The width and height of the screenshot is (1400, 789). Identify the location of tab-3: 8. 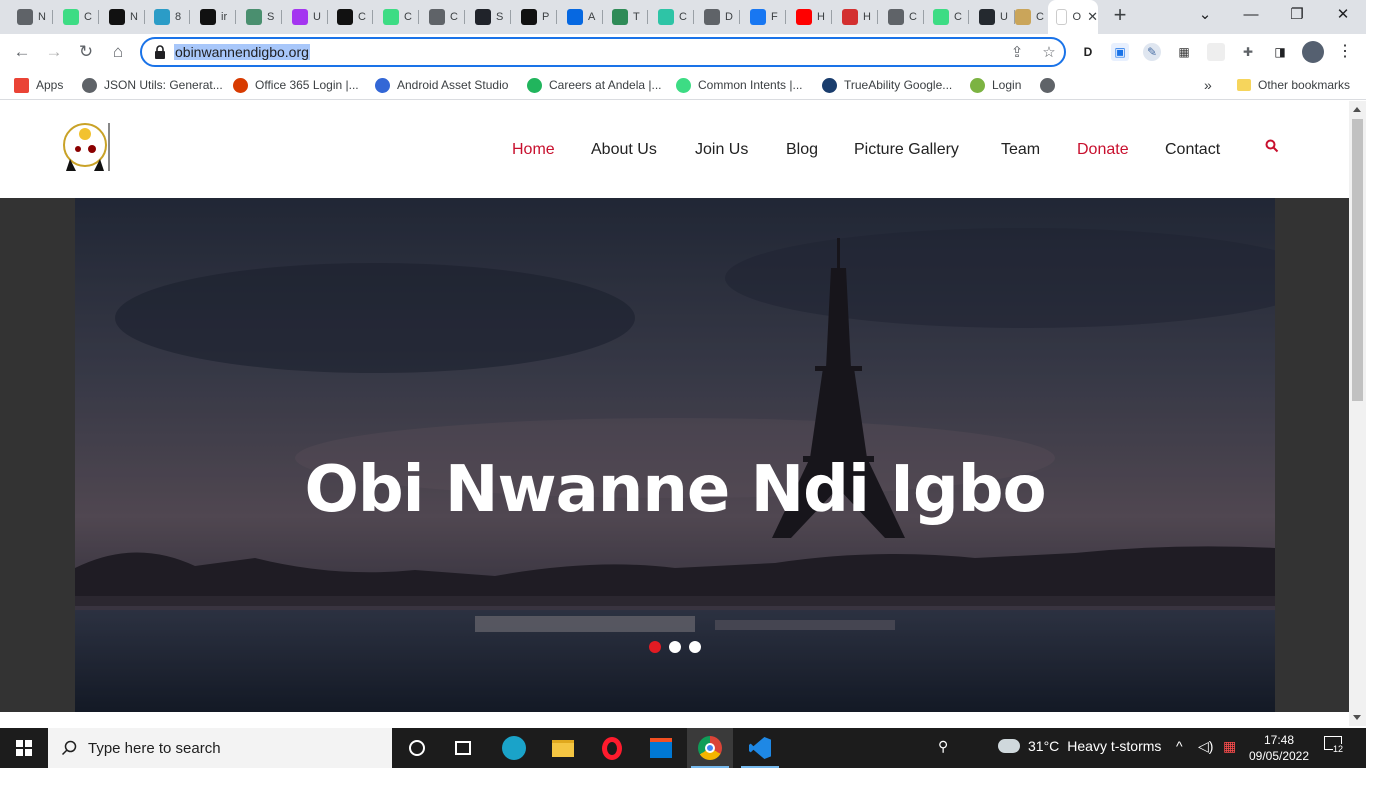
(167, 17).